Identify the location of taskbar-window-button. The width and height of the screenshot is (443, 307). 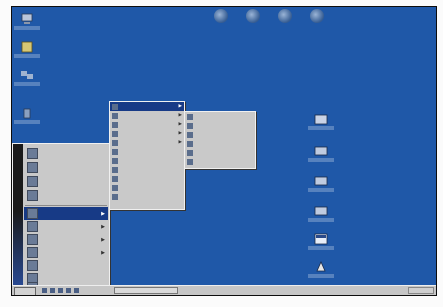
(146, 290).